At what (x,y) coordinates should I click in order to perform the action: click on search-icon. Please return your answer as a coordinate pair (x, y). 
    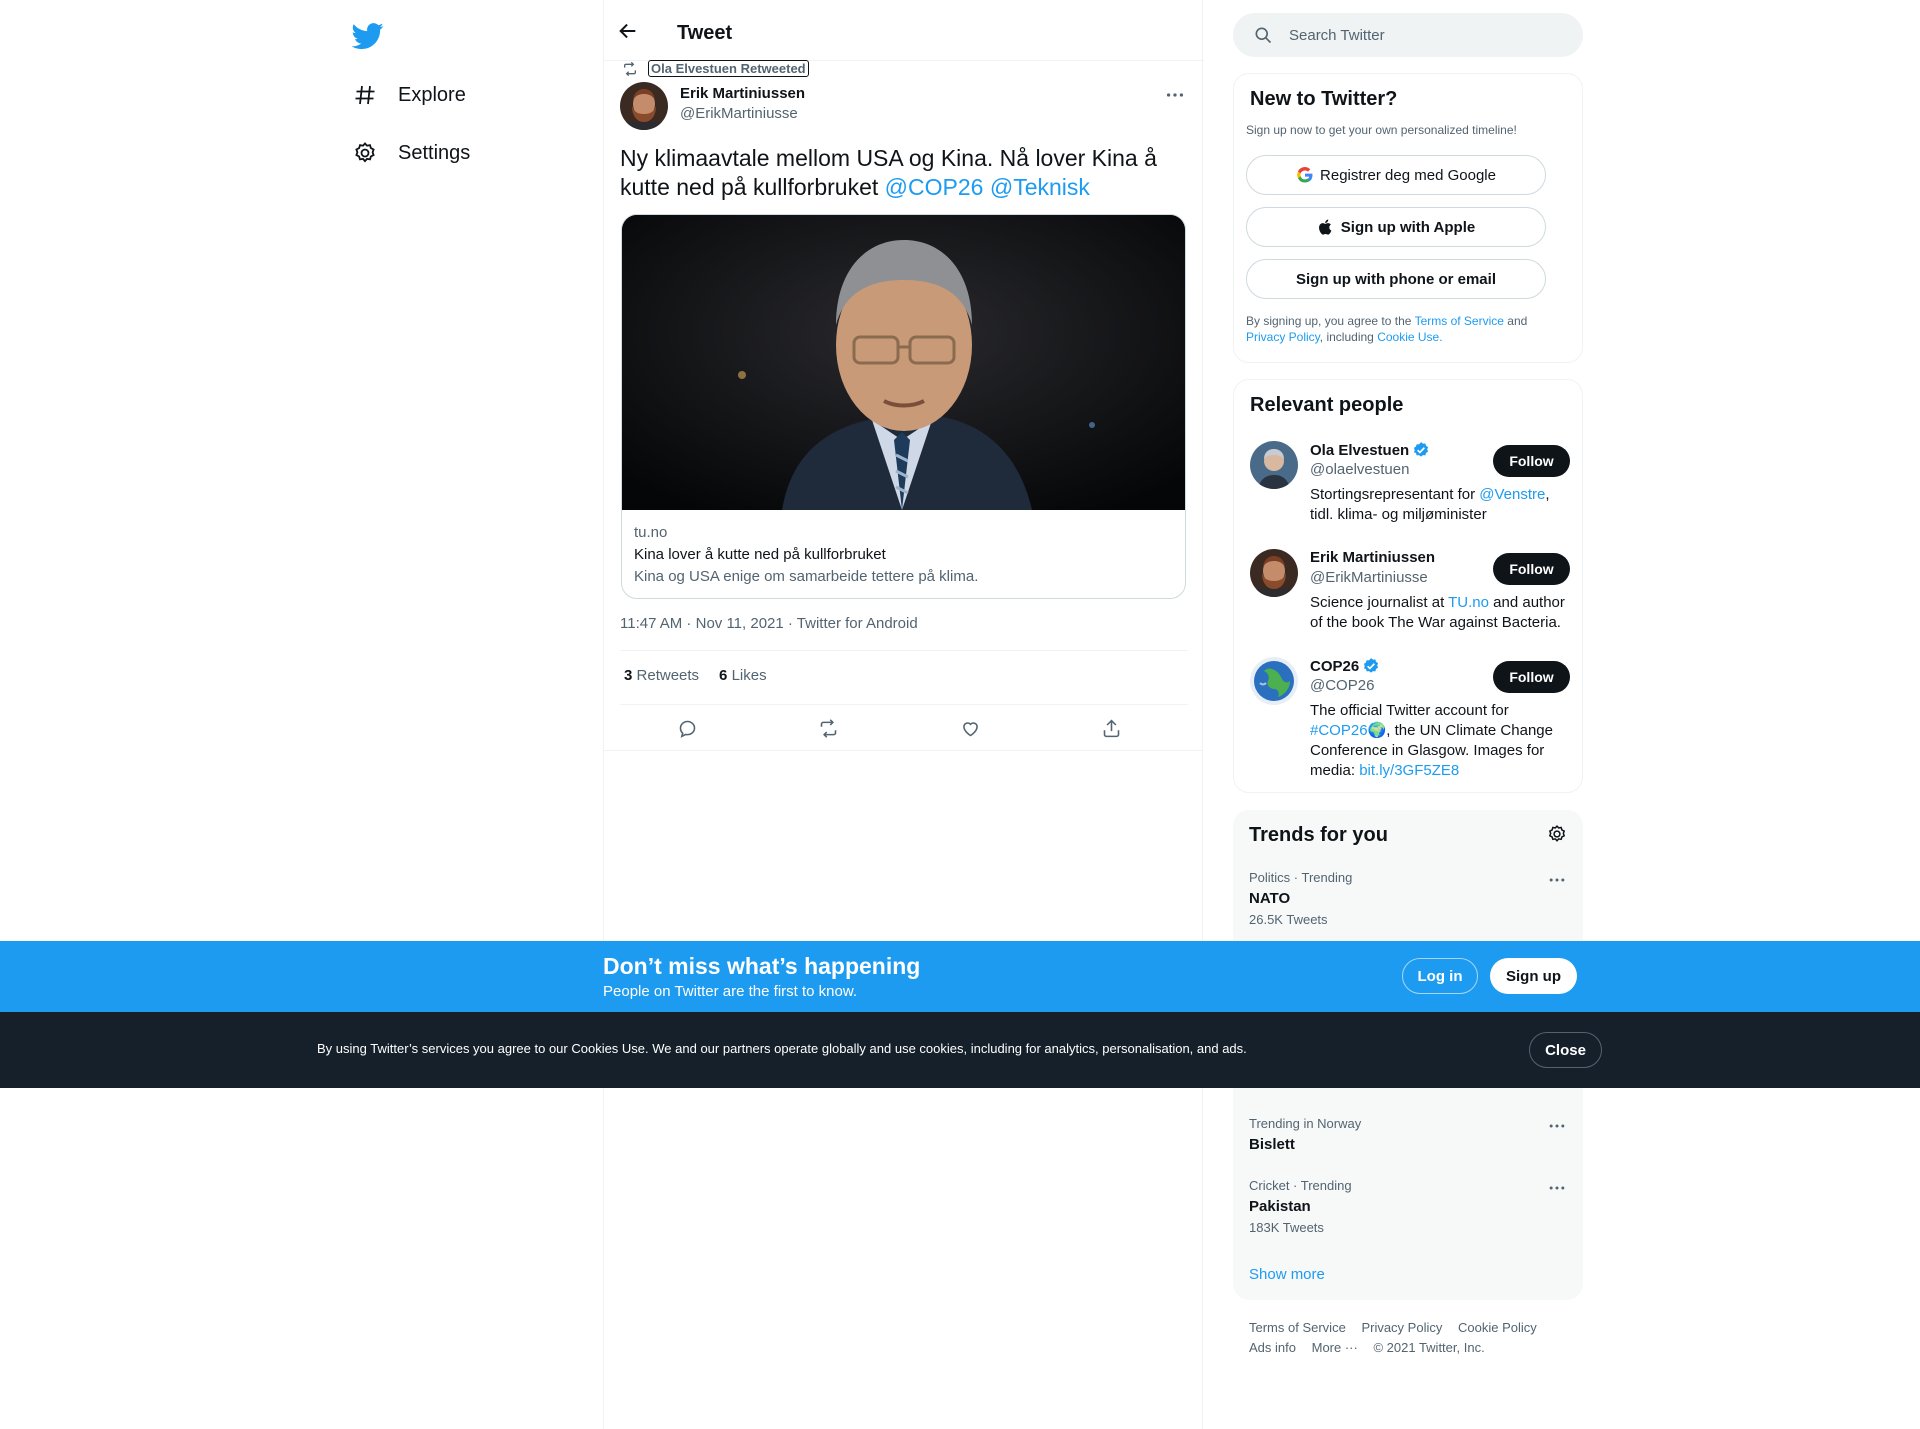
    Looking at the image, I should click on (1263, 35).